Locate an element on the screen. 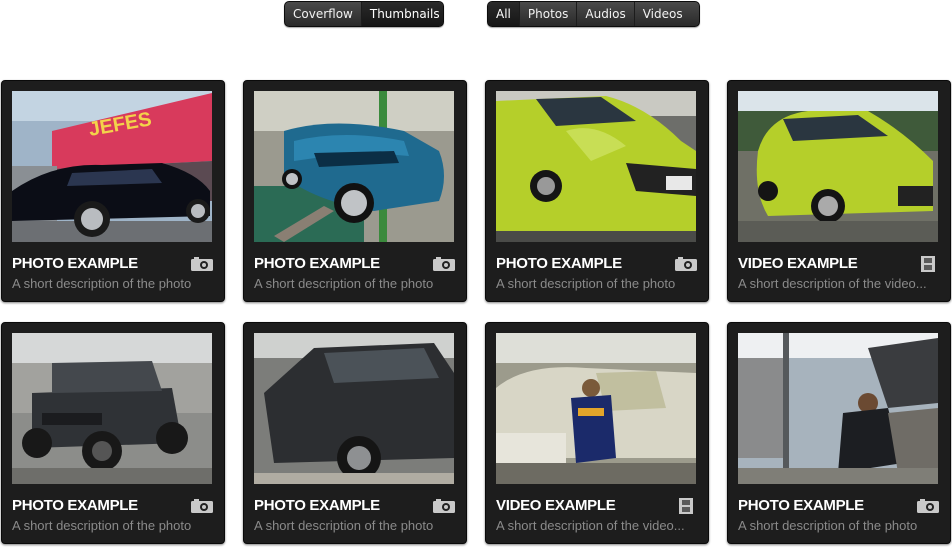 The image size is (952, 554). thumbnails-button: Thumbnails is located at coordinates (401, 14).